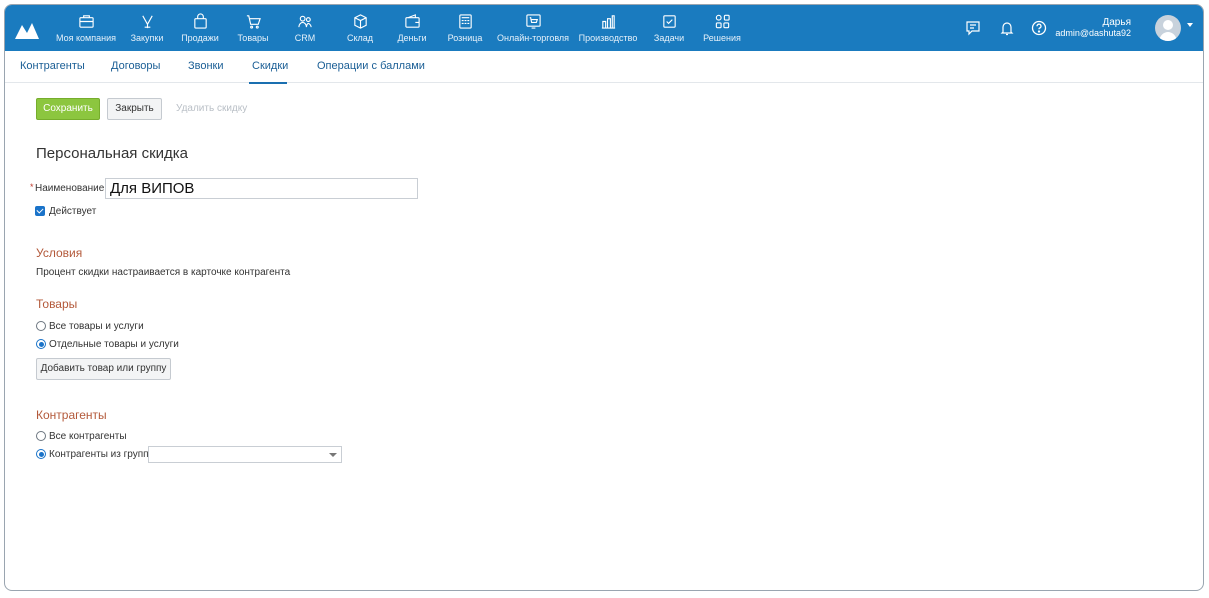  Describe the element at coordinates (270, 66) in the screenshot. I see `tab-discounts: Скидки` at that location.